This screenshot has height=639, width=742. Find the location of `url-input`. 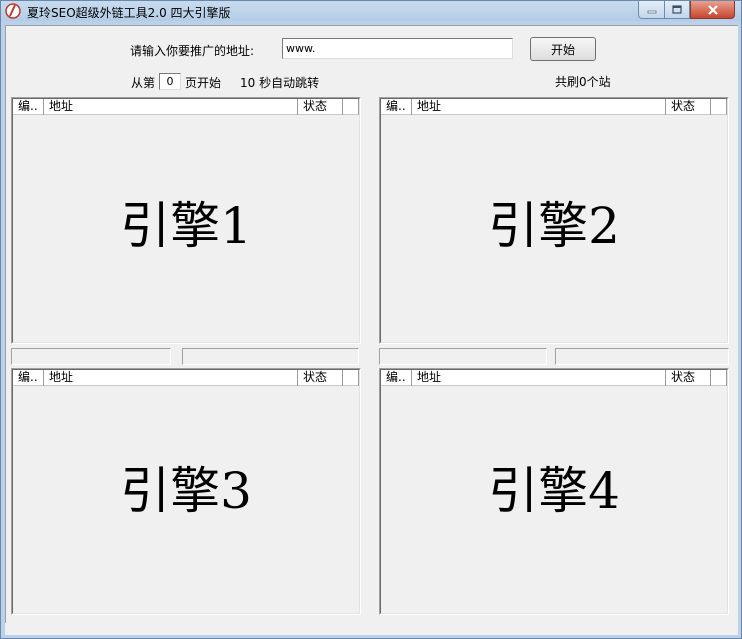

url-input is located at coordinates (397, 48).